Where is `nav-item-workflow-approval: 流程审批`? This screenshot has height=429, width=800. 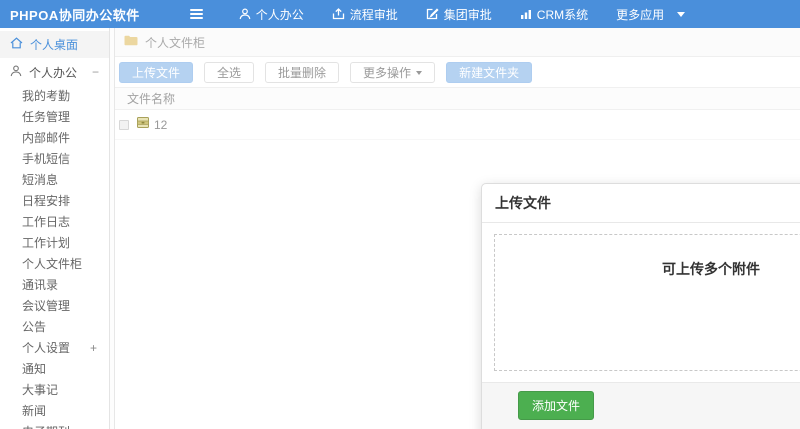
nav-item-workflow-approval: 流程审批 is located at coordinates (365, 14).